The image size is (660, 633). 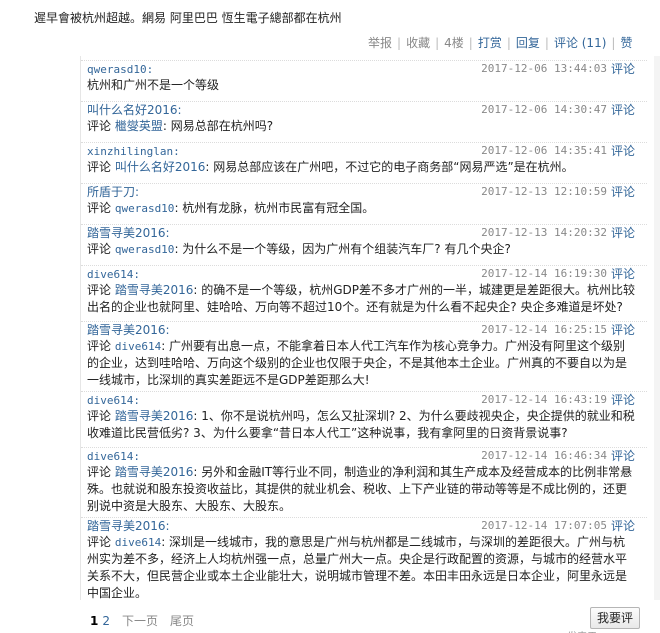 What do you see at coordinates (342, 249) in the screenshot?
I see `comment-text: : 为什么不是一个等级，因为广州有个组装汽车厂? 有几个央企?` at bounding box center [342, 249].